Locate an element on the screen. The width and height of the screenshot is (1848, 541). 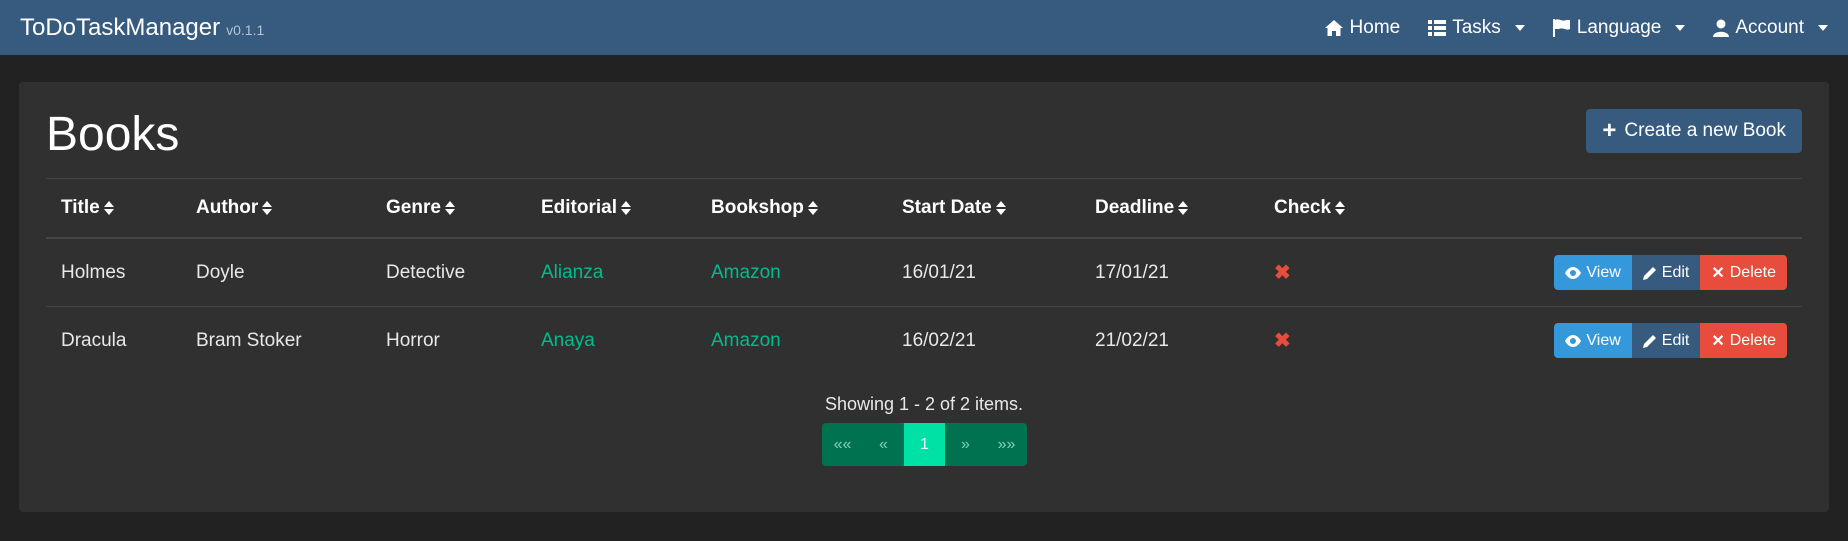
cell-deadline: 21/02/21 is located at coordinates (1132, 340).